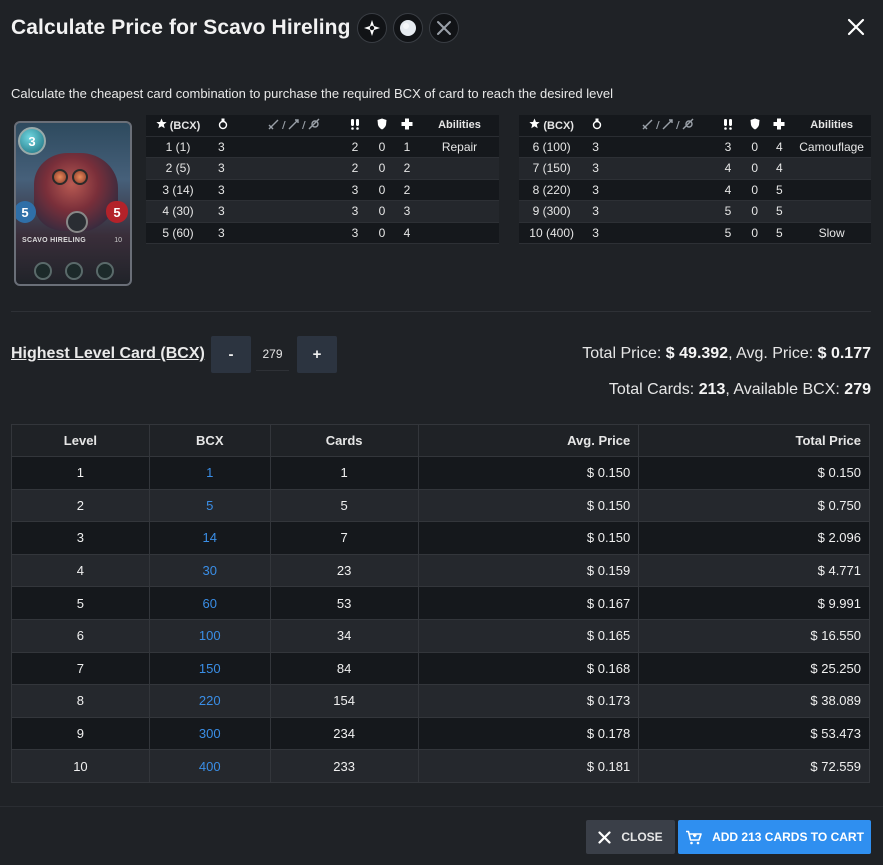 This screenshot has height=865, width=883. What do you see at coordinates (440, 701) in the screenshot?
I see `table-row: 8 220 154 $ 0.173 $ 38.089` at bounding box center [440, 701].